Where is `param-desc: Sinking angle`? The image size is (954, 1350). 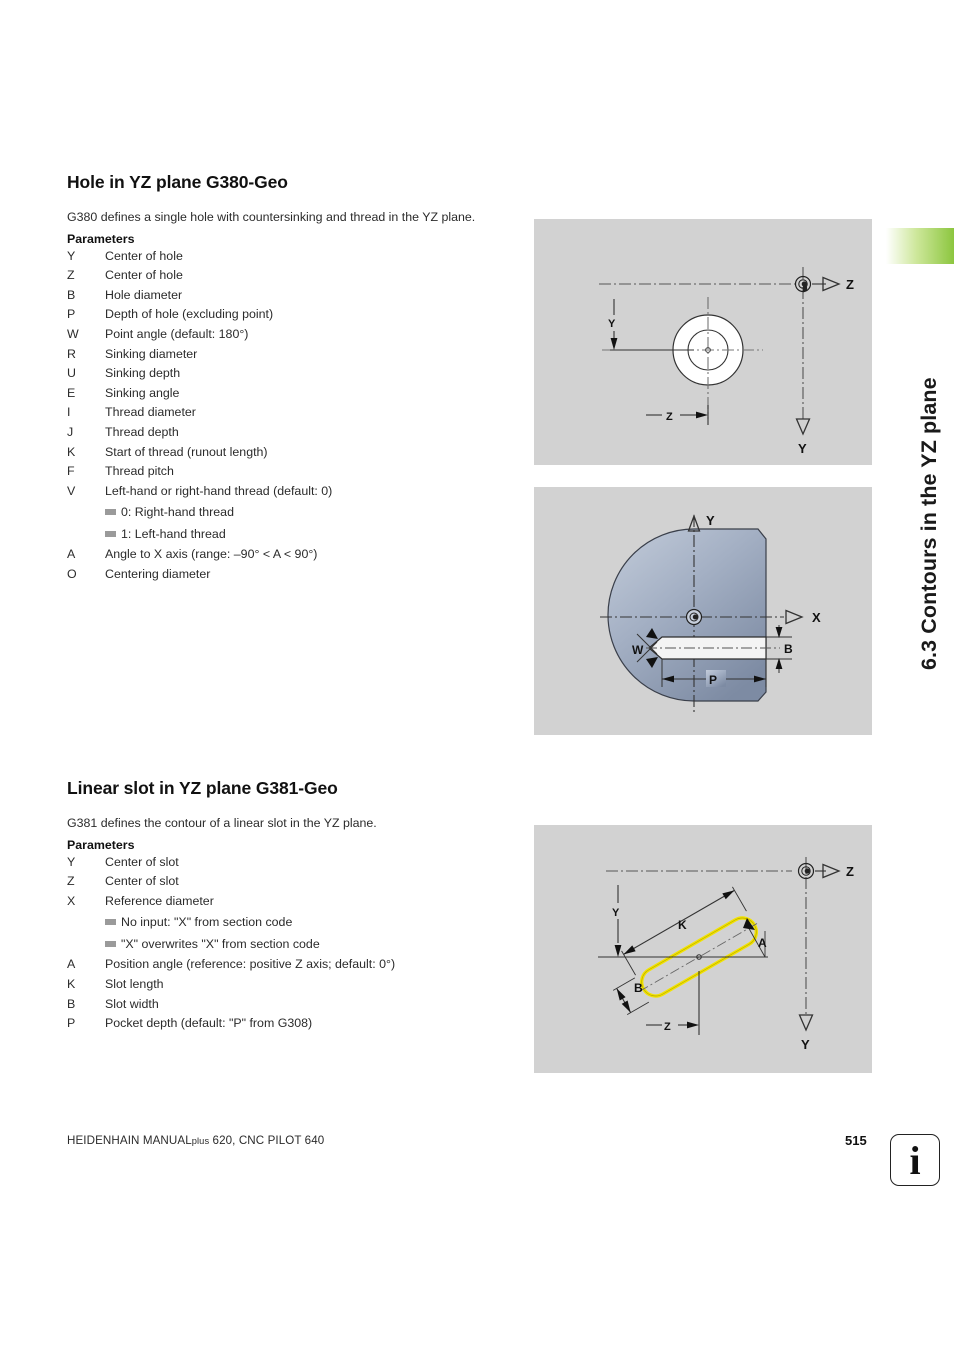
param-desc: Sinking angle is located at coordinates (142, 392).